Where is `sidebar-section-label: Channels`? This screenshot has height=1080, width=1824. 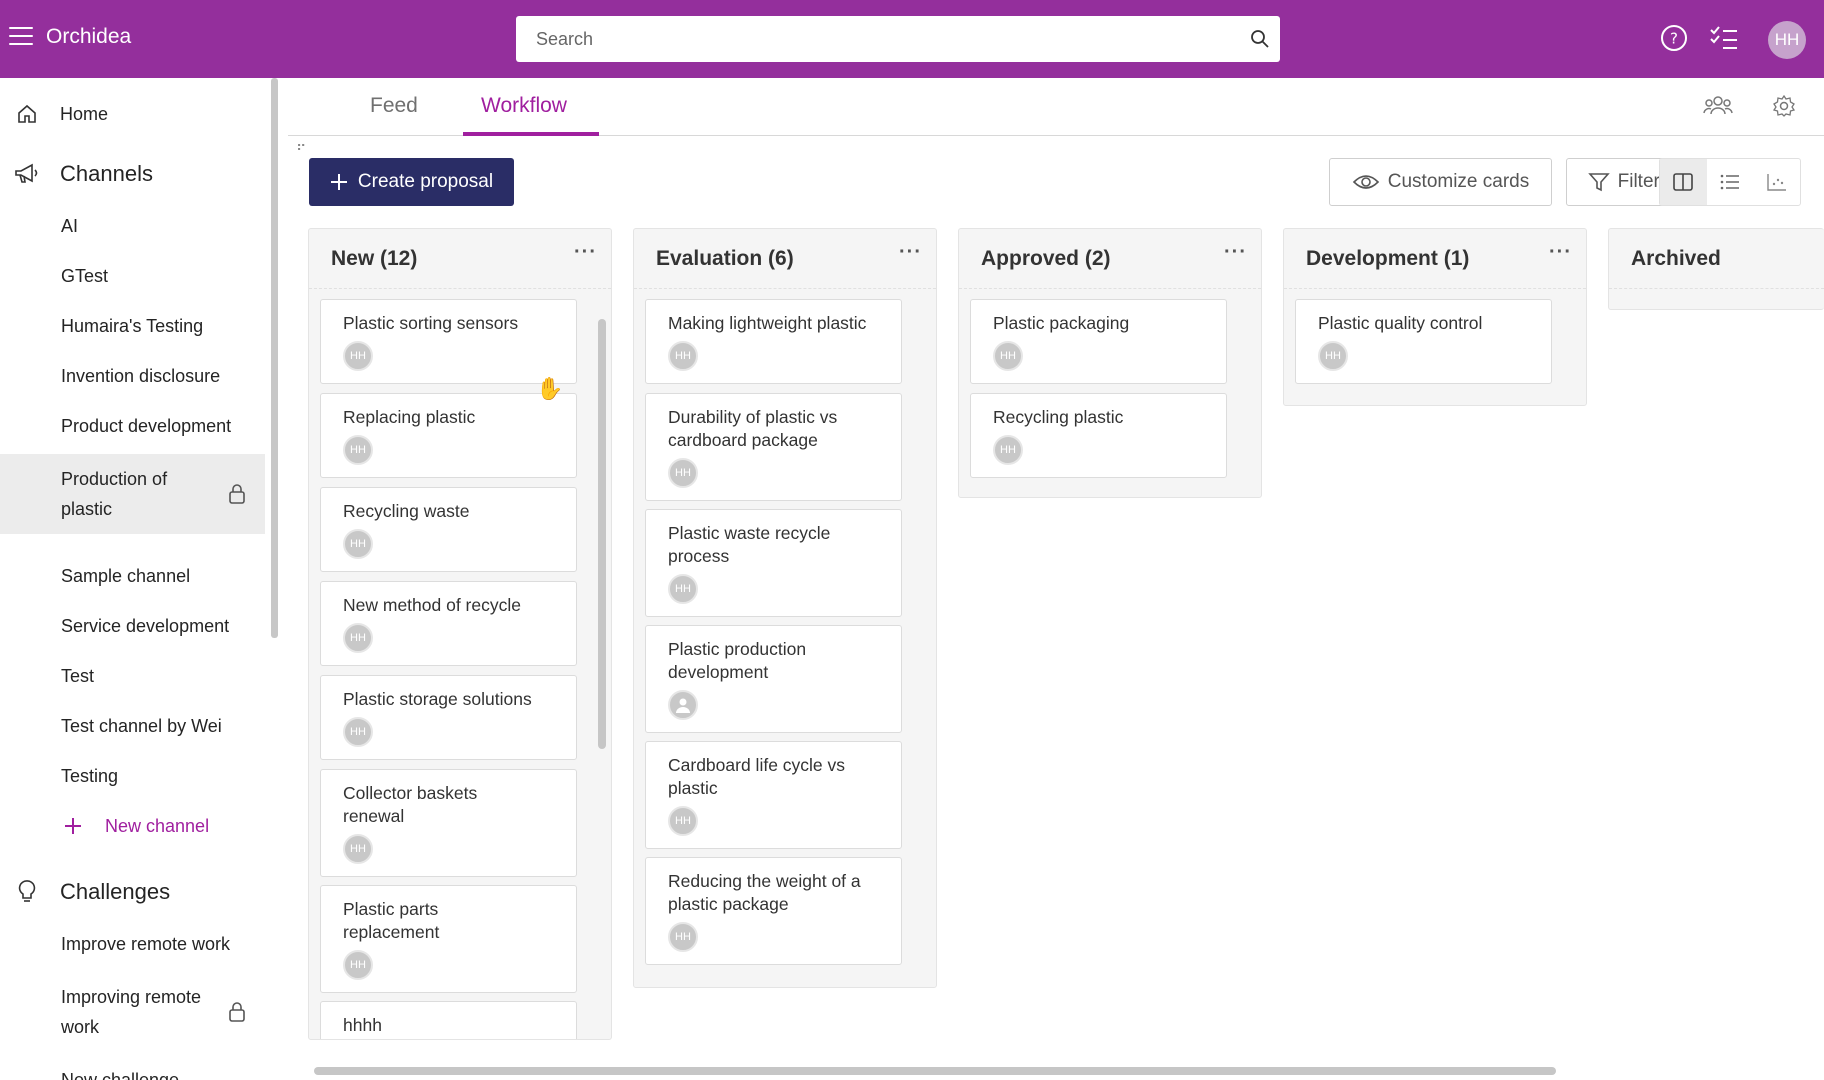
sidebar-section-label: Channels is located at coordinates (106, 173).